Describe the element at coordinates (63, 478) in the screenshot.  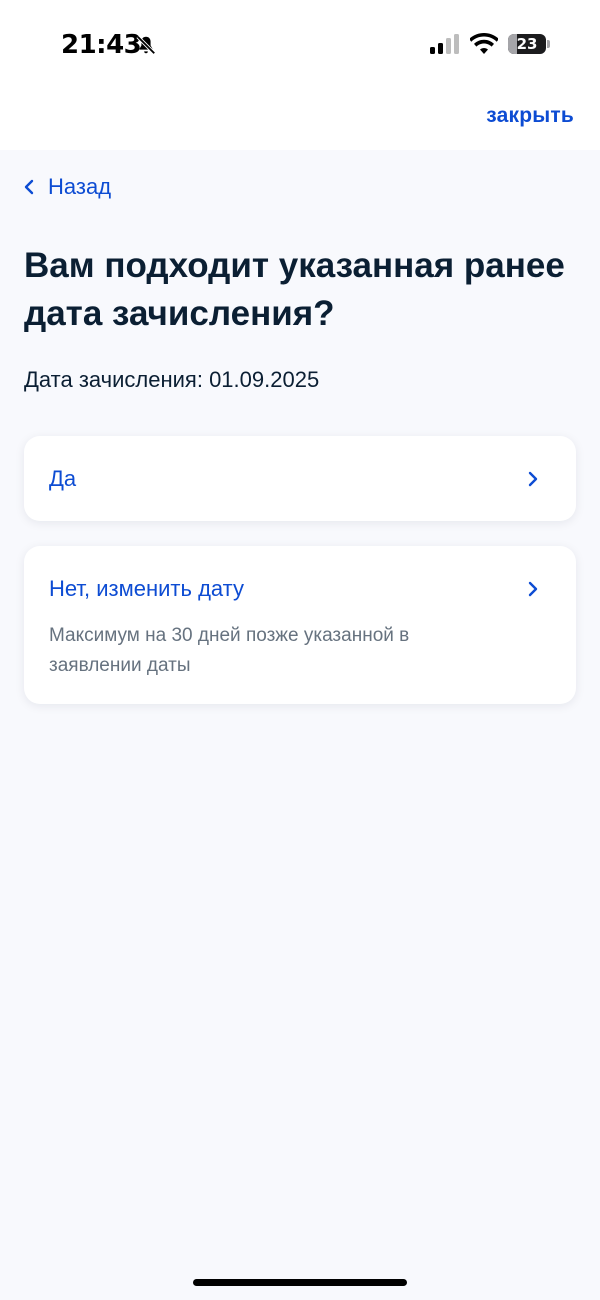
I see `option-yes-label: Да` at that location.